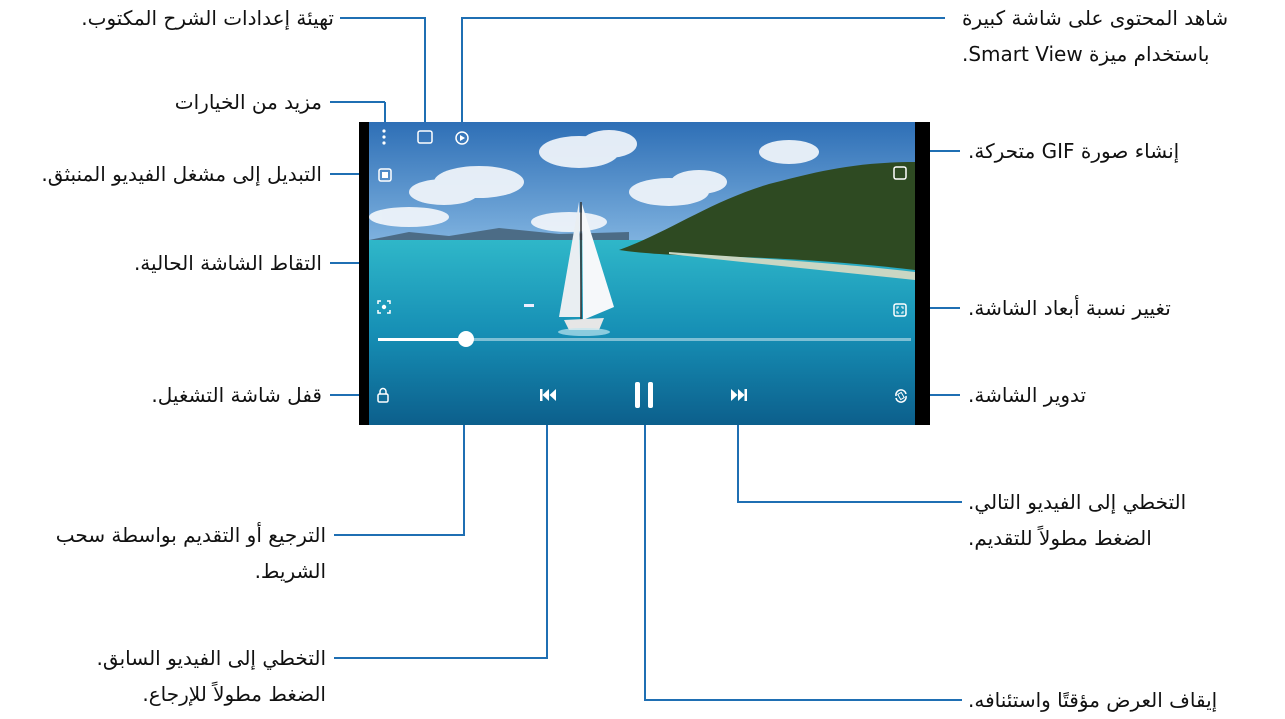 The image size is (1285, 719). Describe the element at coordinates (1074, 151) in the screenshot. I see `callout-gif: إنشاء صورة GIF متحركة.` at that location.